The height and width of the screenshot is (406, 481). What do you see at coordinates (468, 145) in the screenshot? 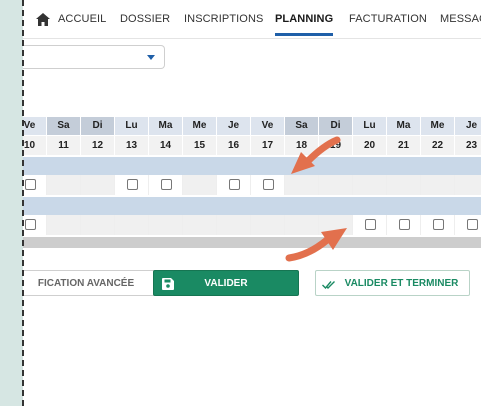
I see `date-number-cell: 23` at bounding box center [468, 145].